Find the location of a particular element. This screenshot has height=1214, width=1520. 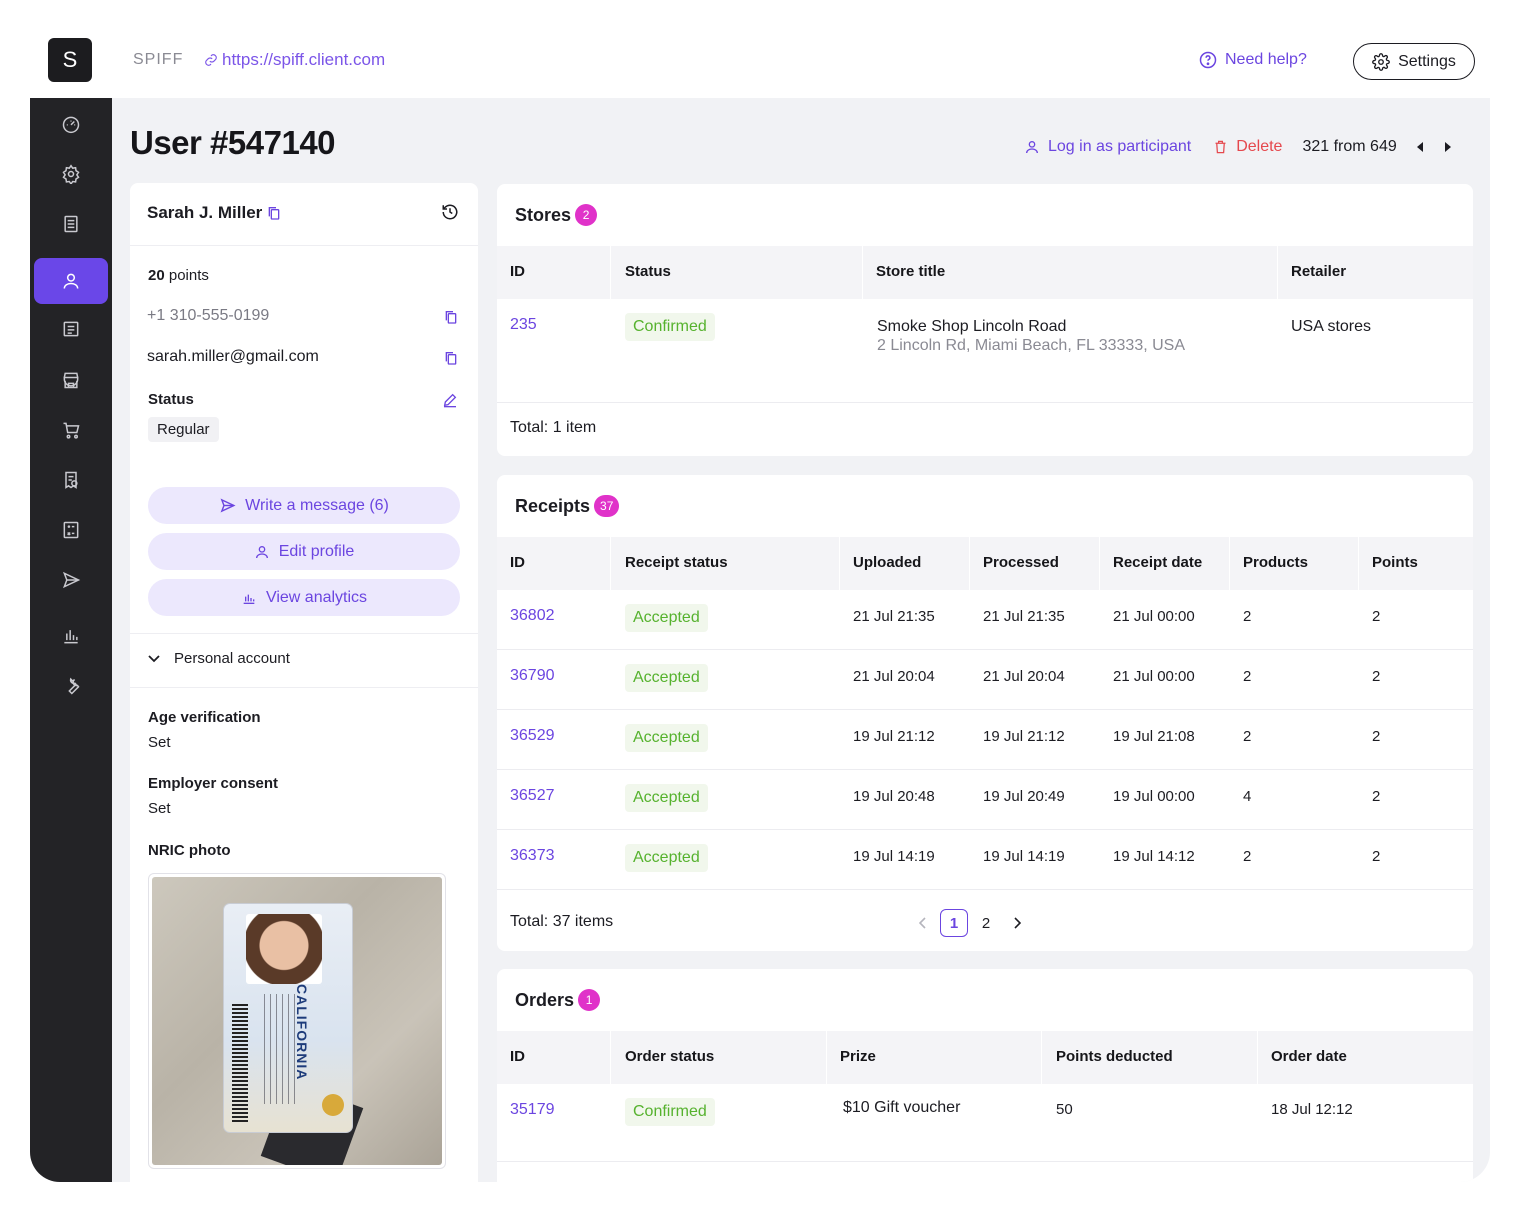

column-header: Receipt status is located at coordinates (676, 562).